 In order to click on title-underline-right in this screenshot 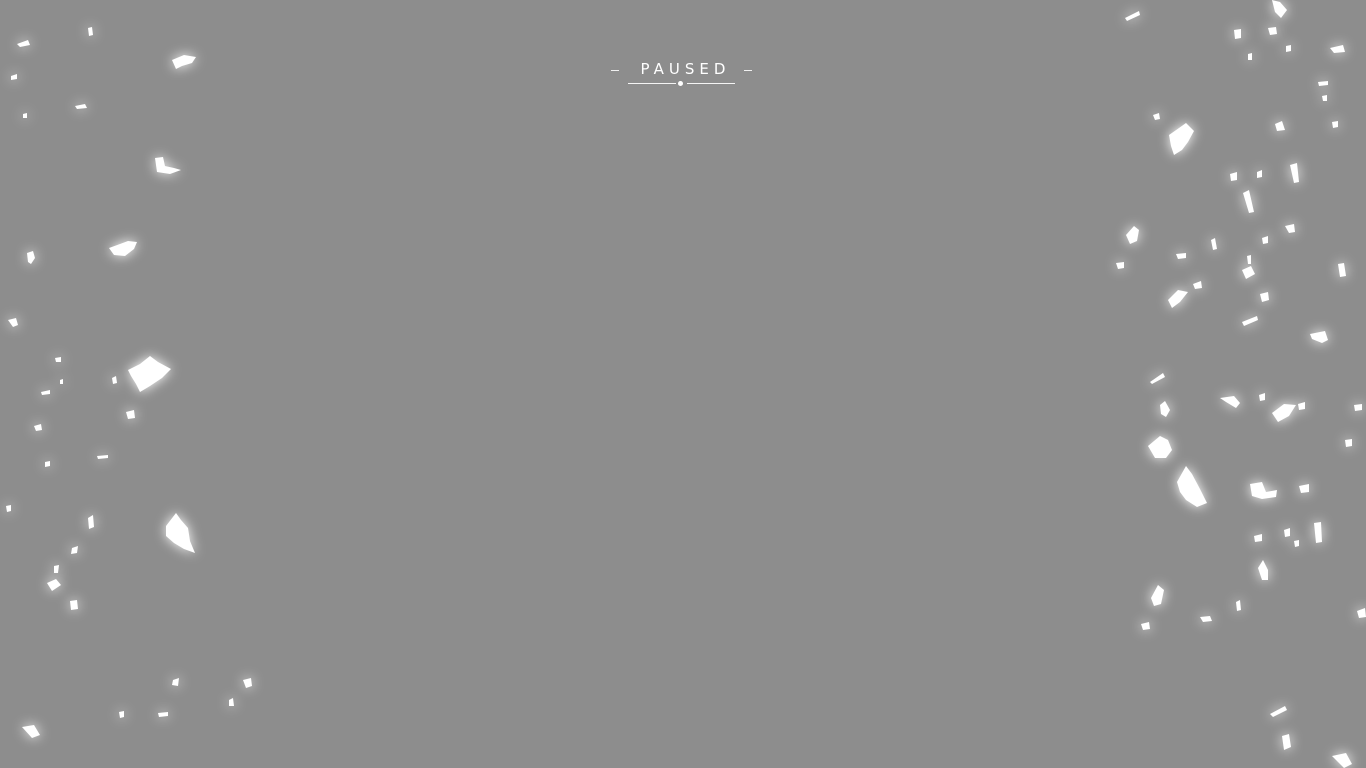, I will do `click(711, 83)`.